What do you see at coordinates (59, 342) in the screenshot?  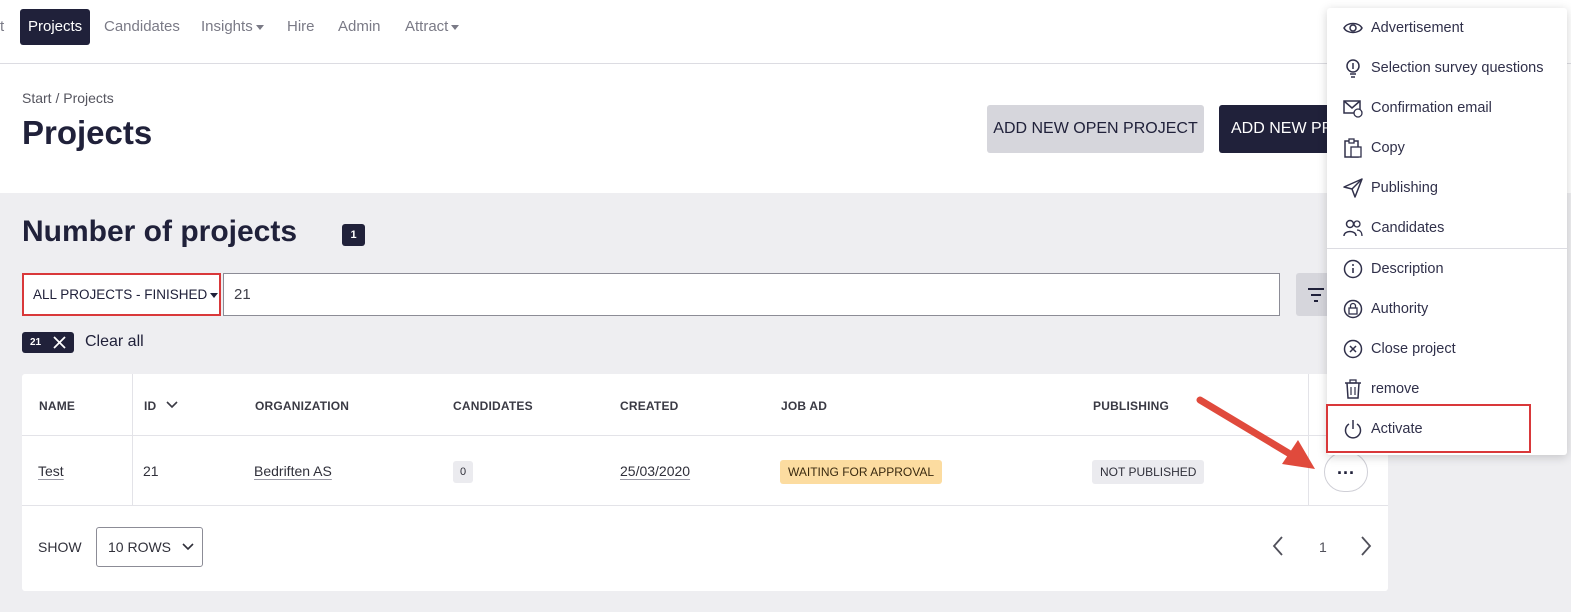 I see `close-icon` at bounding box center [59, 342].